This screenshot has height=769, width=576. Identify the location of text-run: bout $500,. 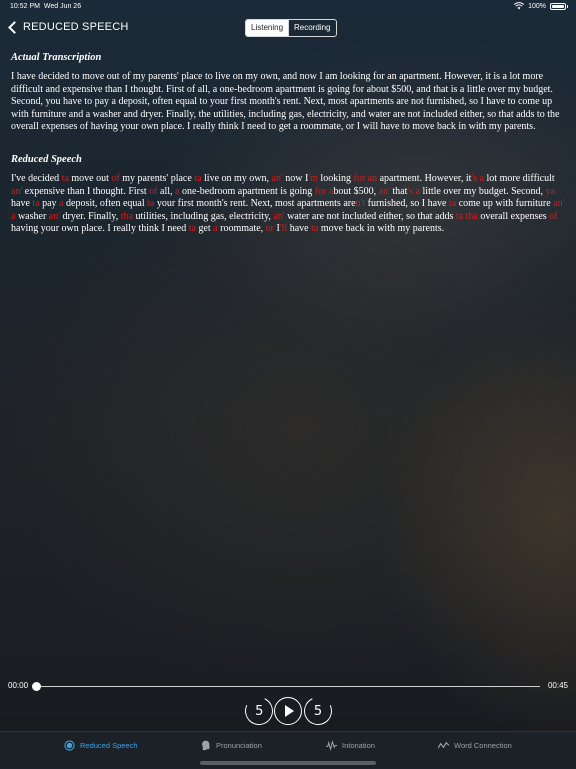
(356, 191).